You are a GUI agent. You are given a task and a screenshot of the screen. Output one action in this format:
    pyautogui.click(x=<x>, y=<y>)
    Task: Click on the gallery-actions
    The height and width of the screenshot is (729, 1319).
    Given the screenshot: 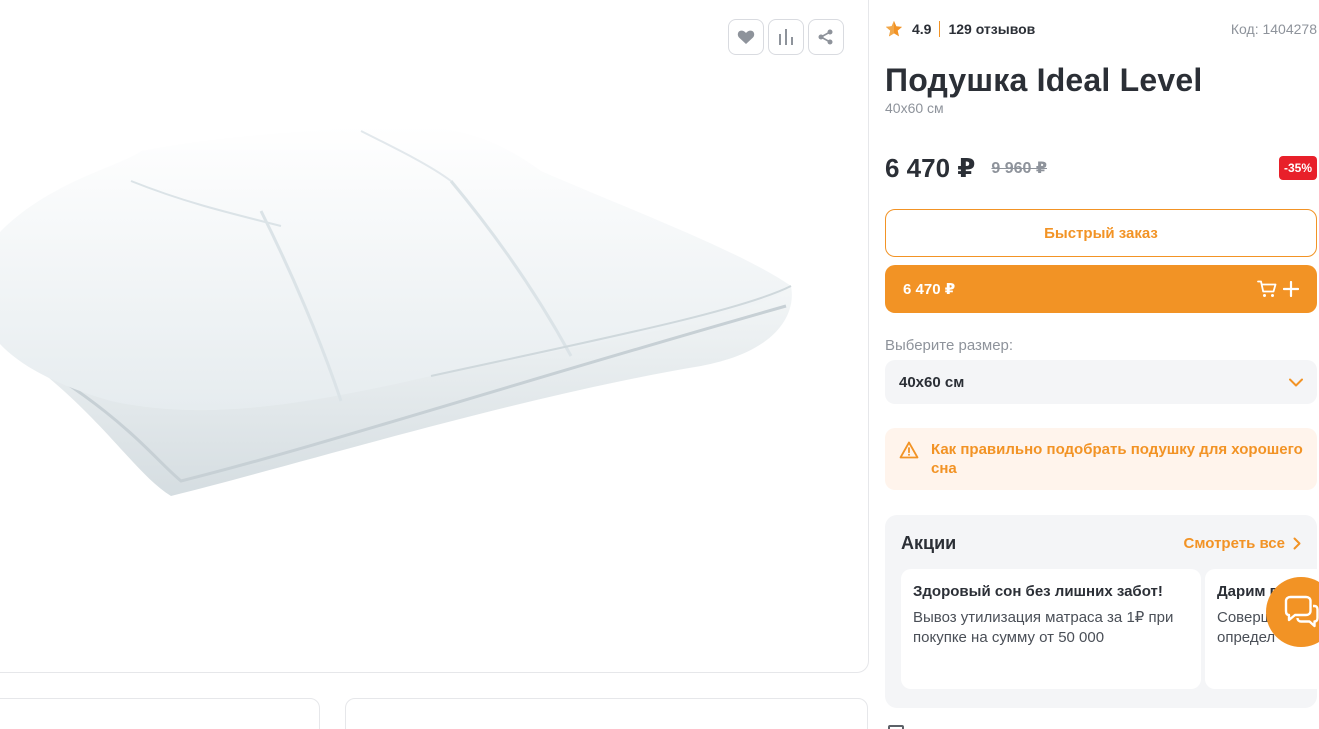 What is the action you would take?
    pyautogui.click(x=786, y=37)
    